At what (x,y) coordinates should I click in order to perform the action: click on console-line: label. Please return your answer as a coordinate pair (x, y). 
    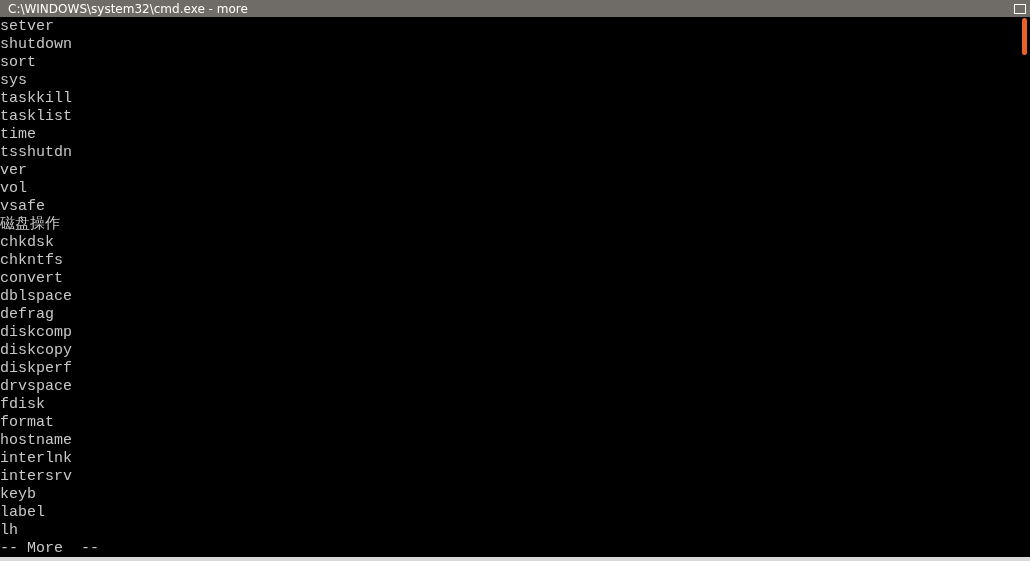
    Looking at the image, I should click on (22, 513).